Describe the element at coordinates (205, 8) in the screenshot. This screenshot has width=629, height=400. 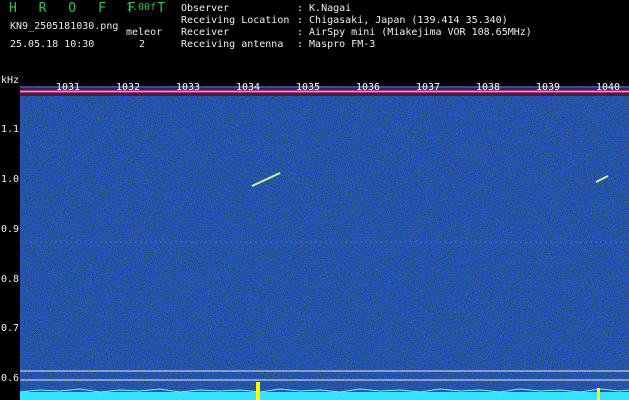
I see `observer-label: Observer` at that location.